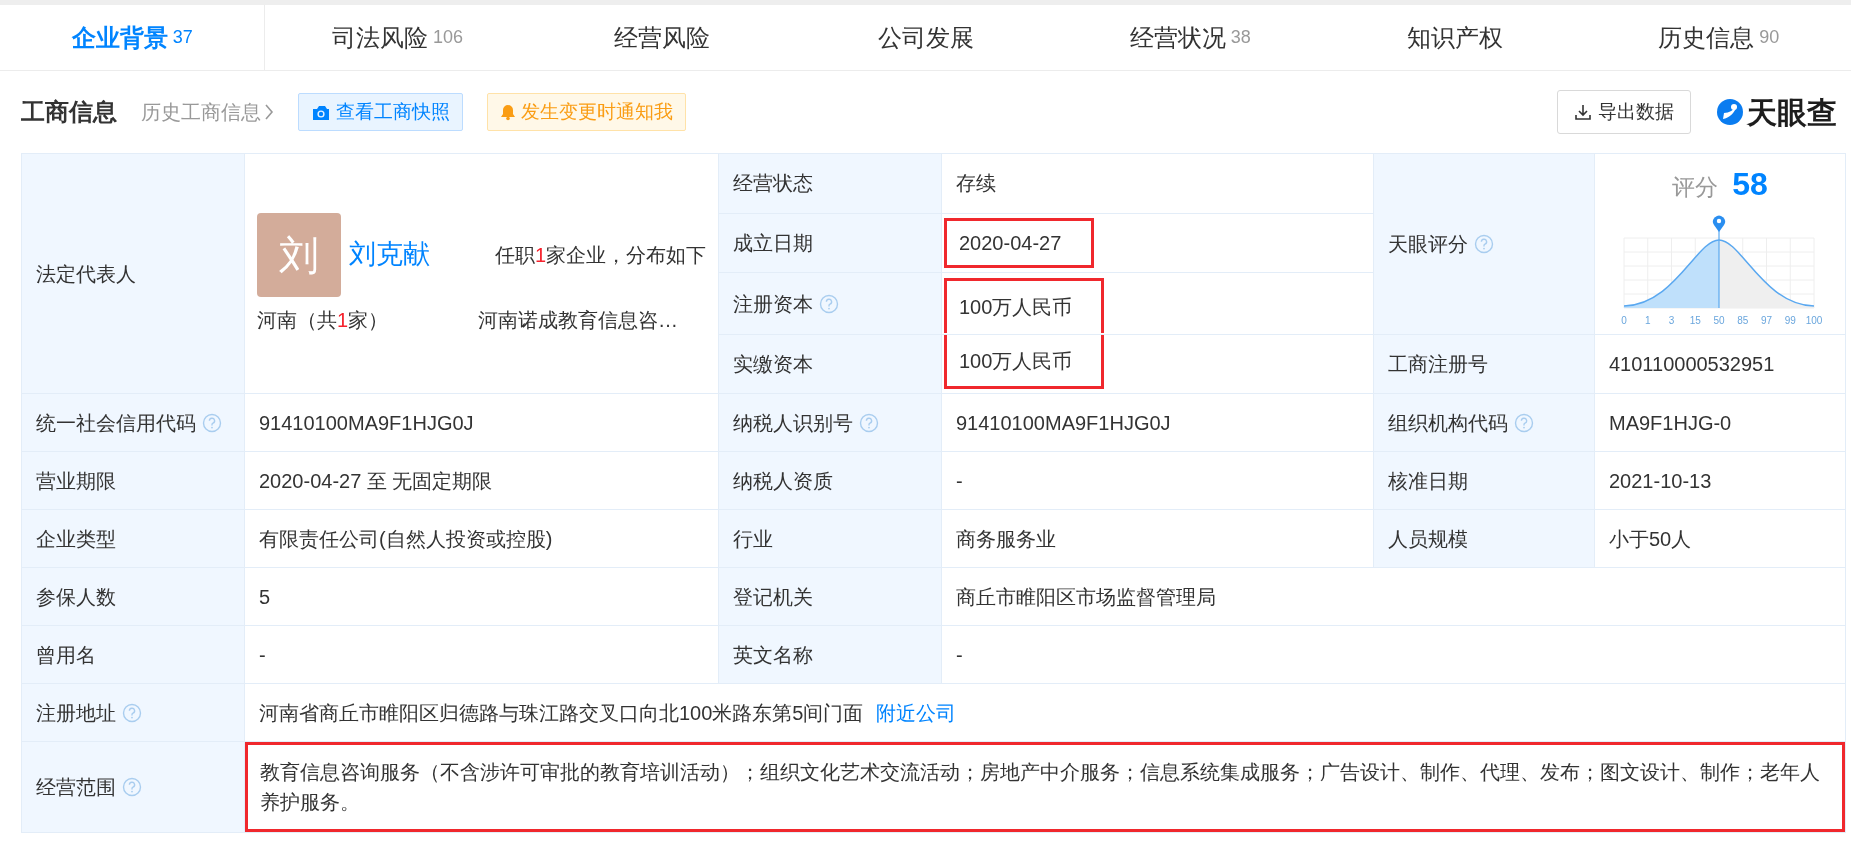  I want to click on field-label: 成立日期, so click(773, 242).